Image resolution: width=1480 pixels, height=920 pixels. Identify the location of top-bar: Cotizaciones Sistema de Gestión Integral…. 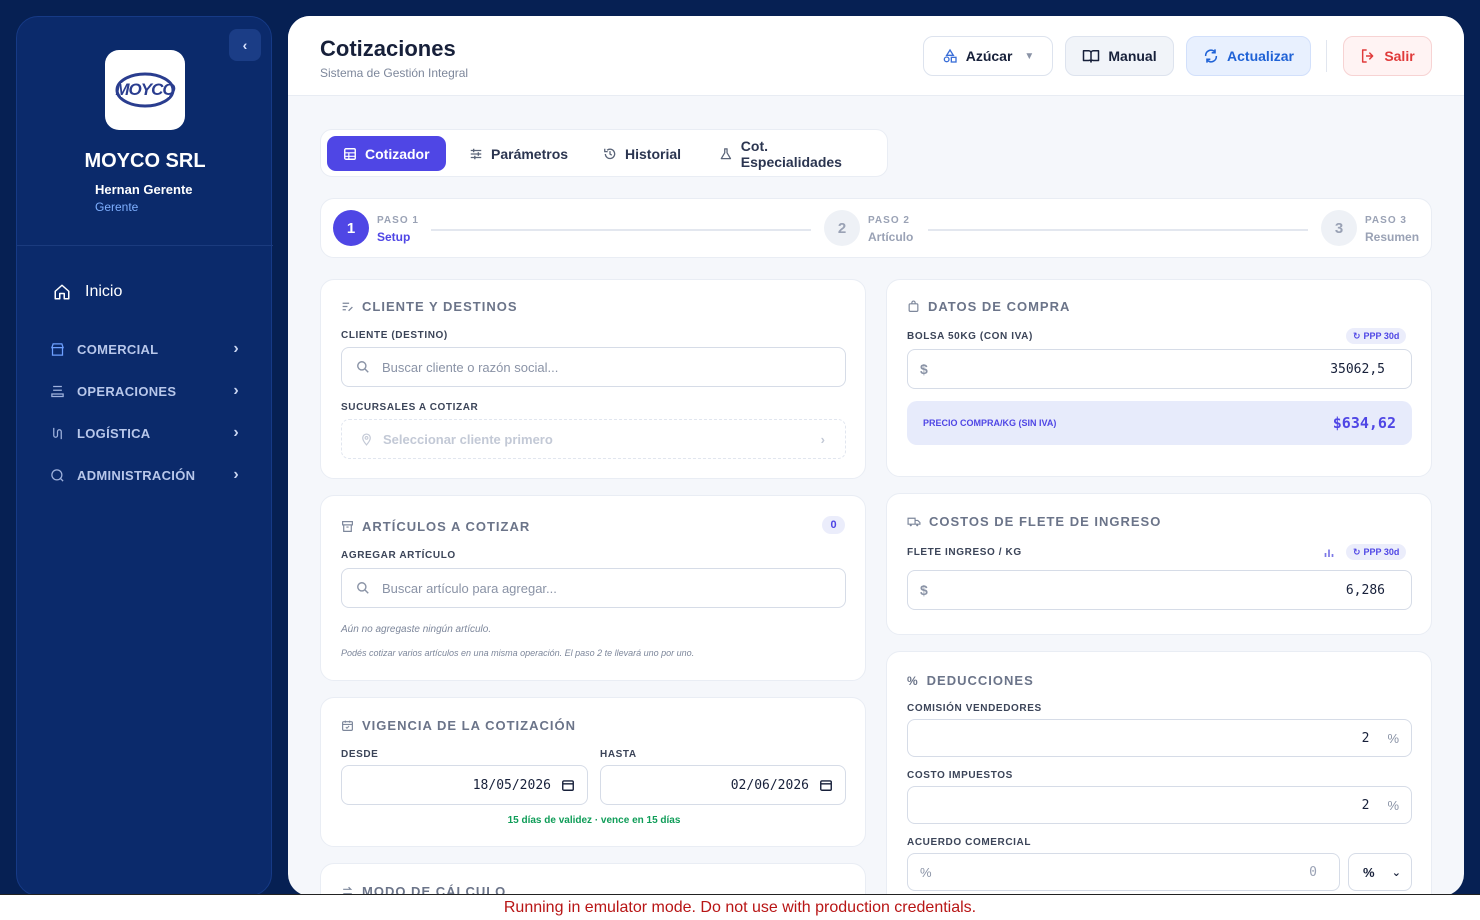
(876, 56).